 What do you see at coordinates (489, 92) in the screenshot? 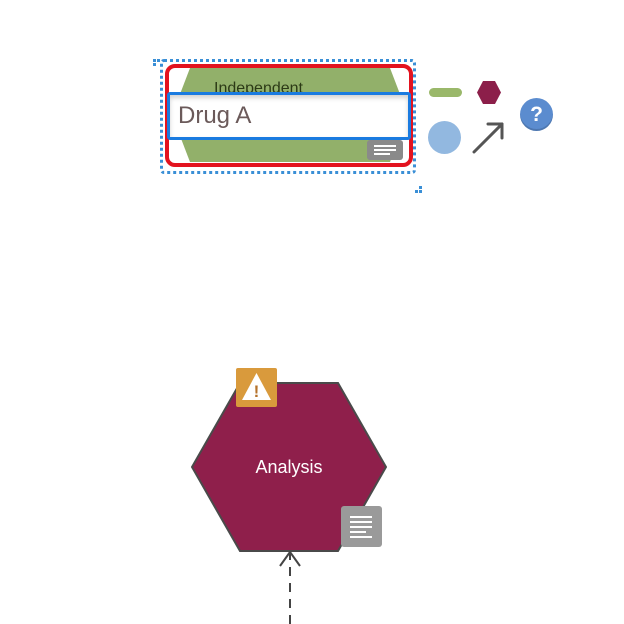
I see `hexagon-node-icon` at bounding box center [489, 92].